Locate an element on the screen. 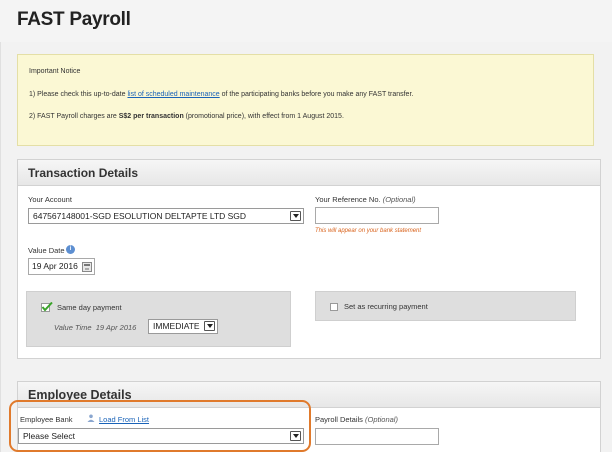 The width and height of the screenshot is (612, 452). value-time-label: Value Time is located at coordinates (73, 327).